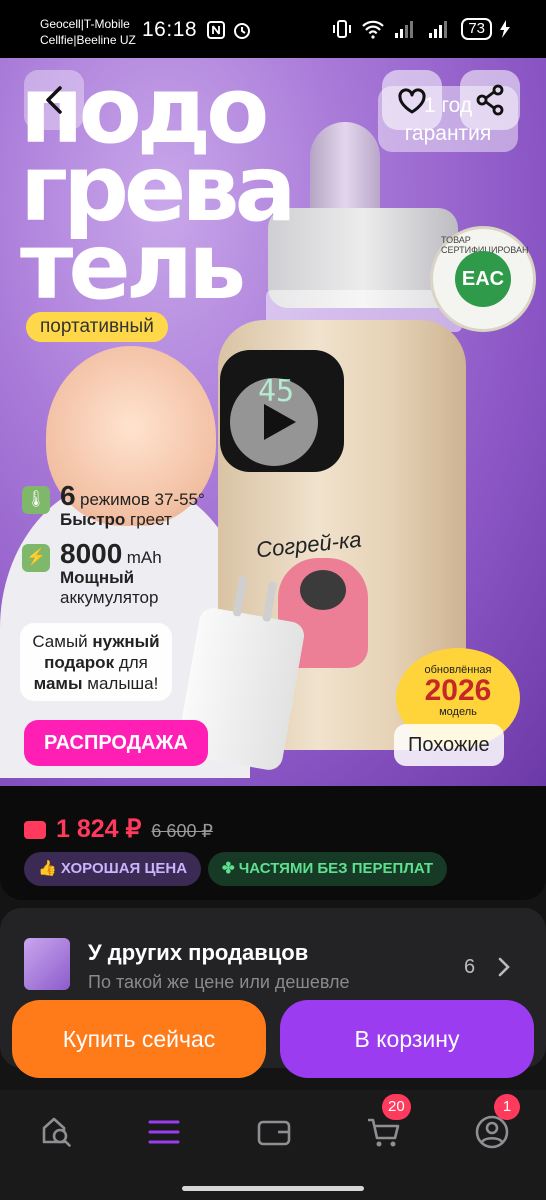 The height and width of the screenshot is (1200, 546). What do you see at coordinates (85, 24) in the screenshot?
I see `carrier-line-1: Geocell|T-Mobile` at bounding box center [85, 24].